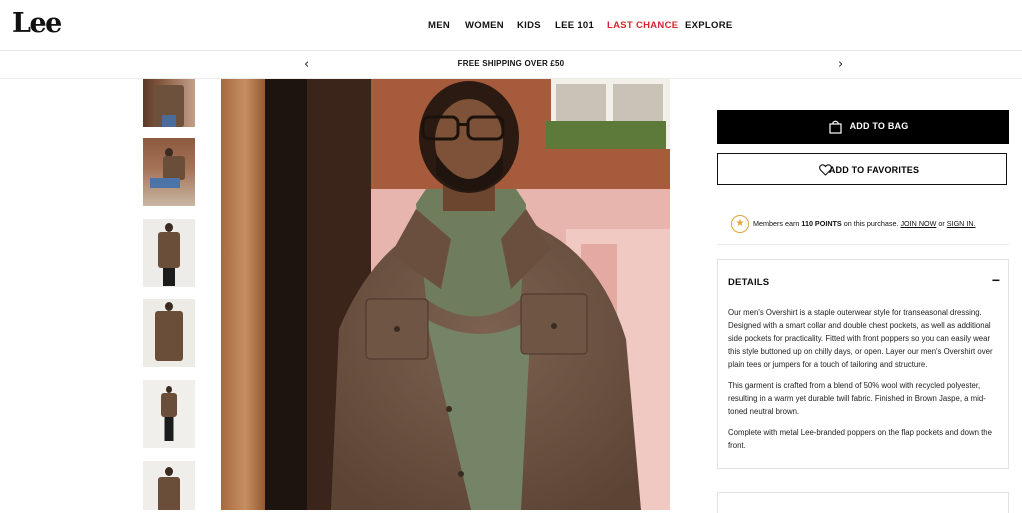  Describe the element at coordinates (748, 282) in the screenshot. I see `details-title: DETAILS` at that location.